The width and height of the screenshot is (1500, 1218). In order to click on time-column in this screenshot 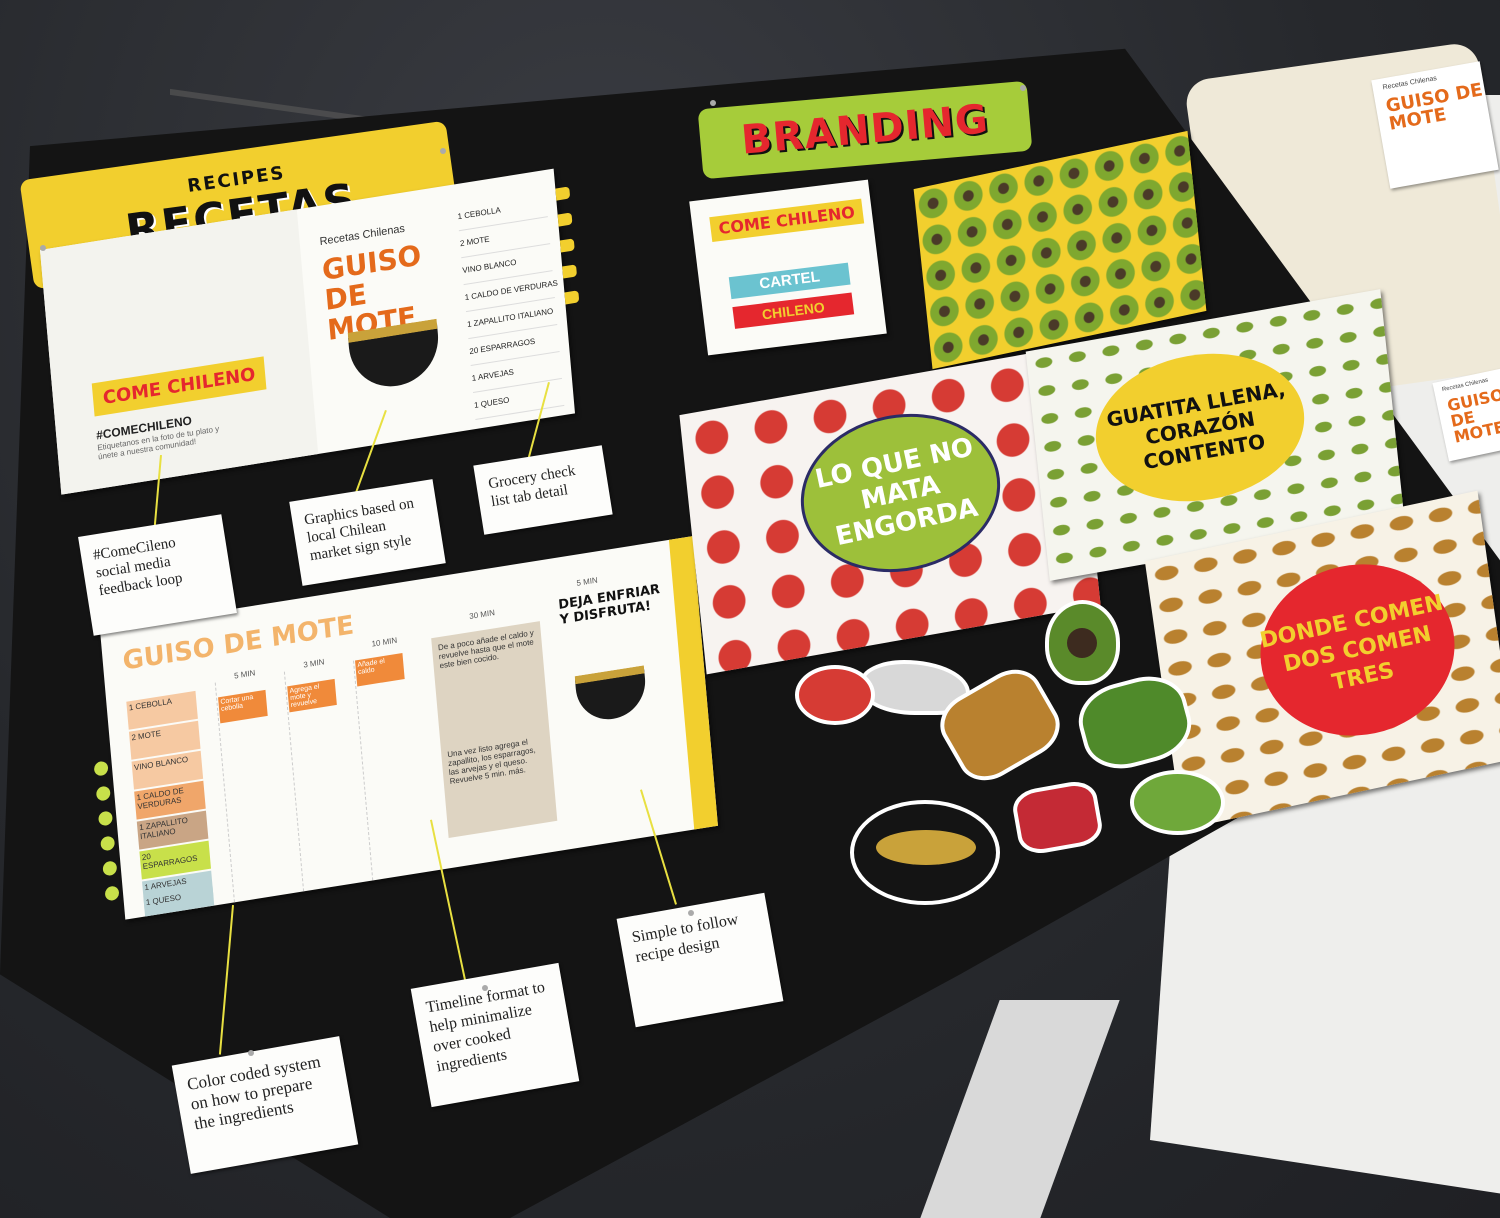, I will do `click(393, 766)`.